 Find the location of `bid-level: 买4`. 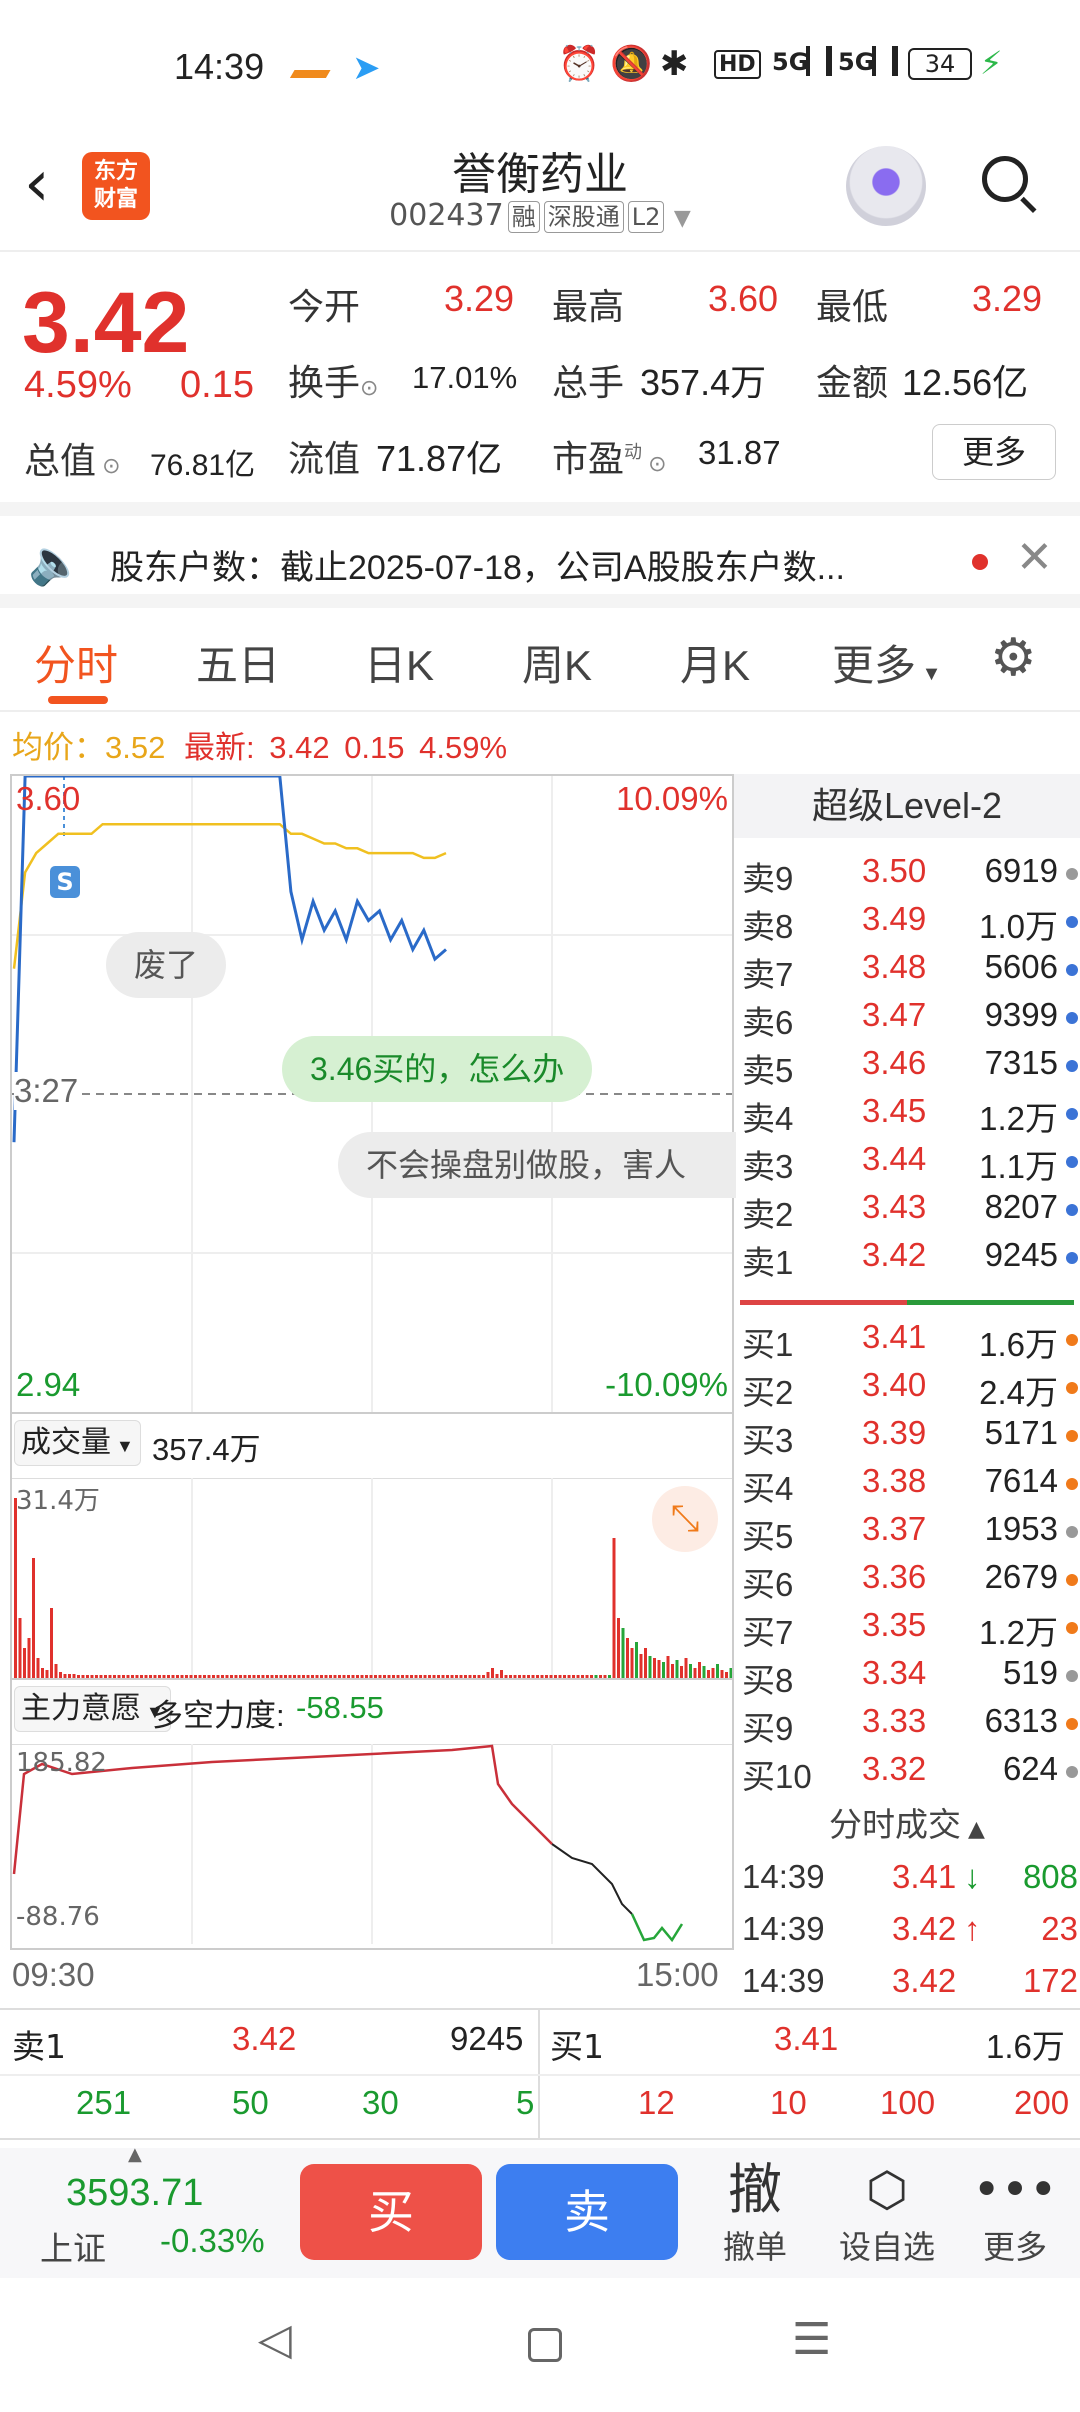

bid-level: 买4 is located at coordinates (768, 1488).